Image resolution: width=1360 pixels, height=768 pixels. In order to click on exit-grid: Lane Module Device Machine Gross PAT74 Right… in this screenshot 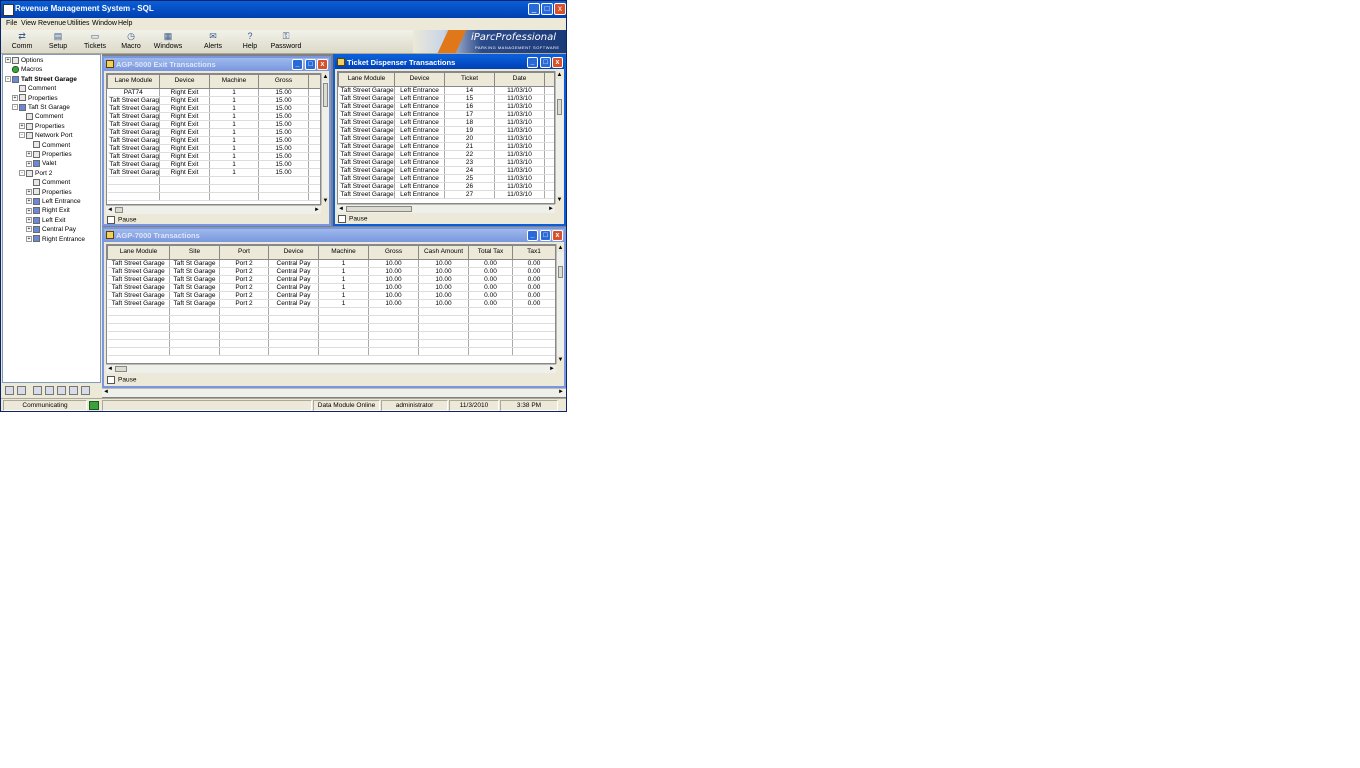, I will do `click(213, 139)`.